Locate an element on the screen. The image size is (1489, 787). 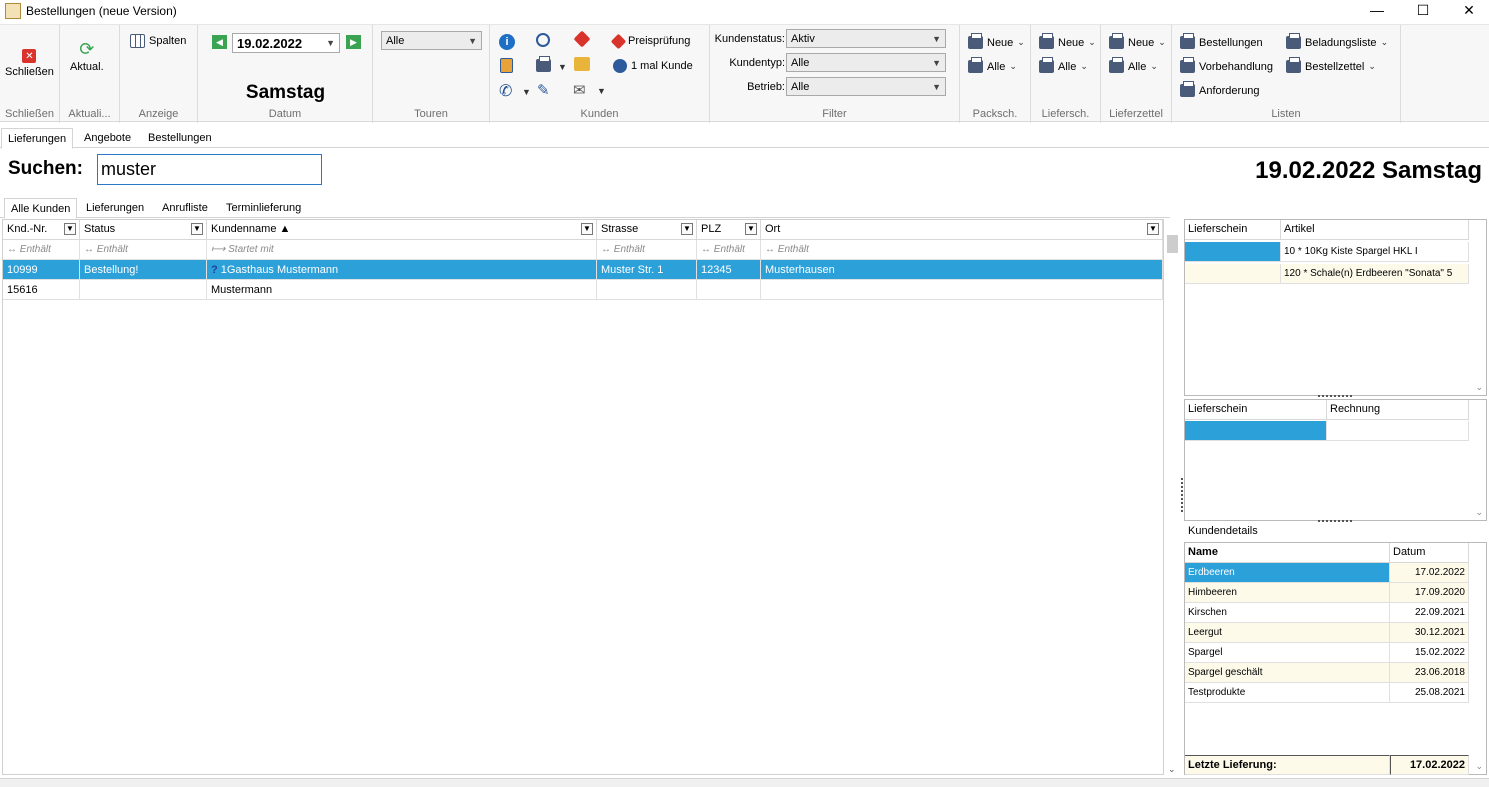
table-cell: 15616 is located at coordinates (41, 290).